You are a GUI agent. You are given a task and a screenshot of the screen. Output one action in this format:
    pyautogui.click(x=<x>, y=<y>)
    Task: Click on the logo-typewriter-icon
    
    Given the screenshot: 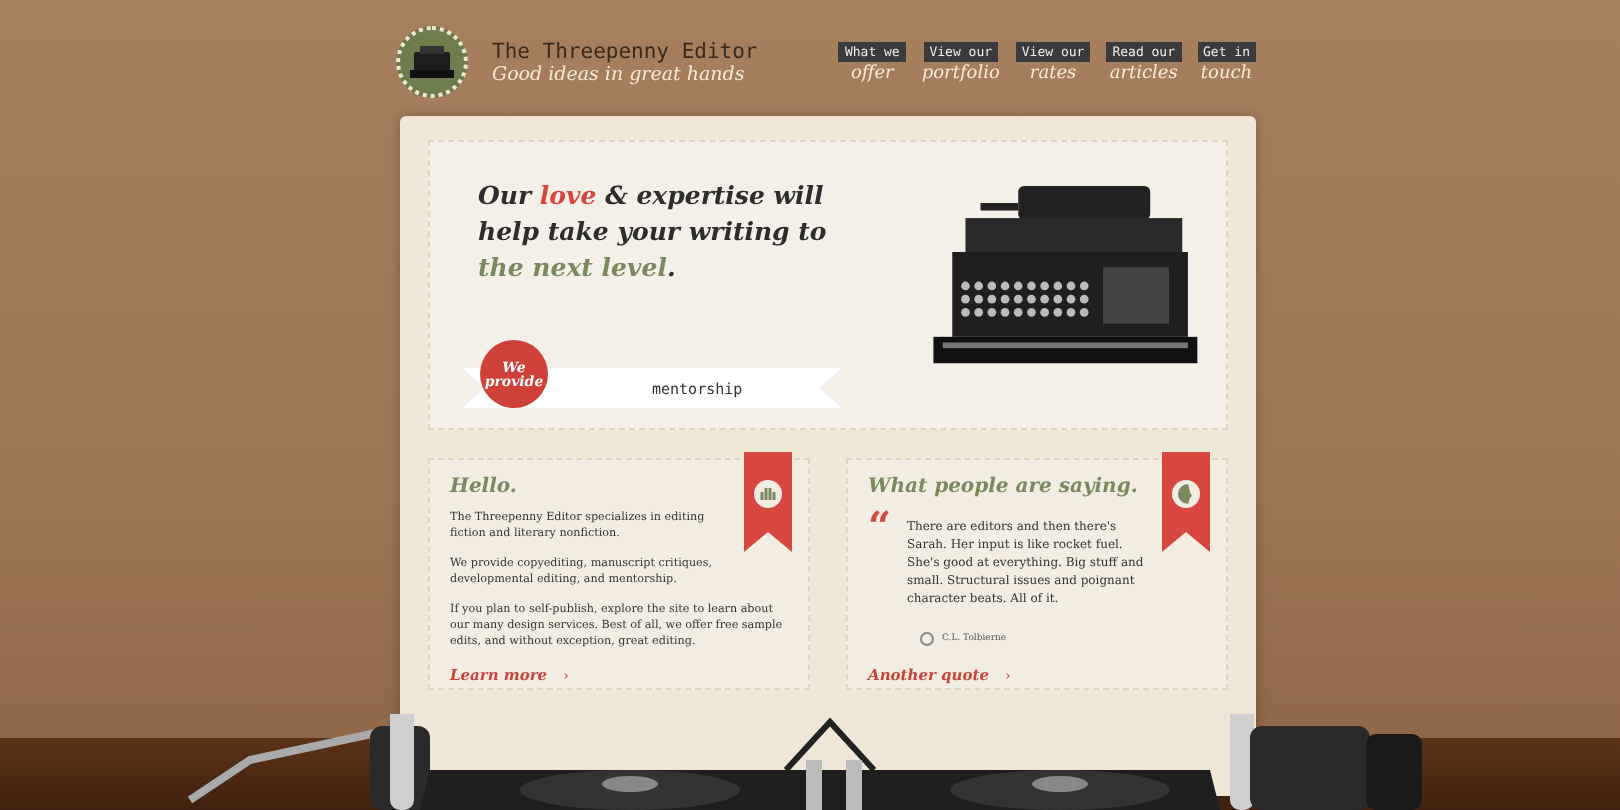 What is the action you would take?
    pyautogui.click(x=432, y=62)
    